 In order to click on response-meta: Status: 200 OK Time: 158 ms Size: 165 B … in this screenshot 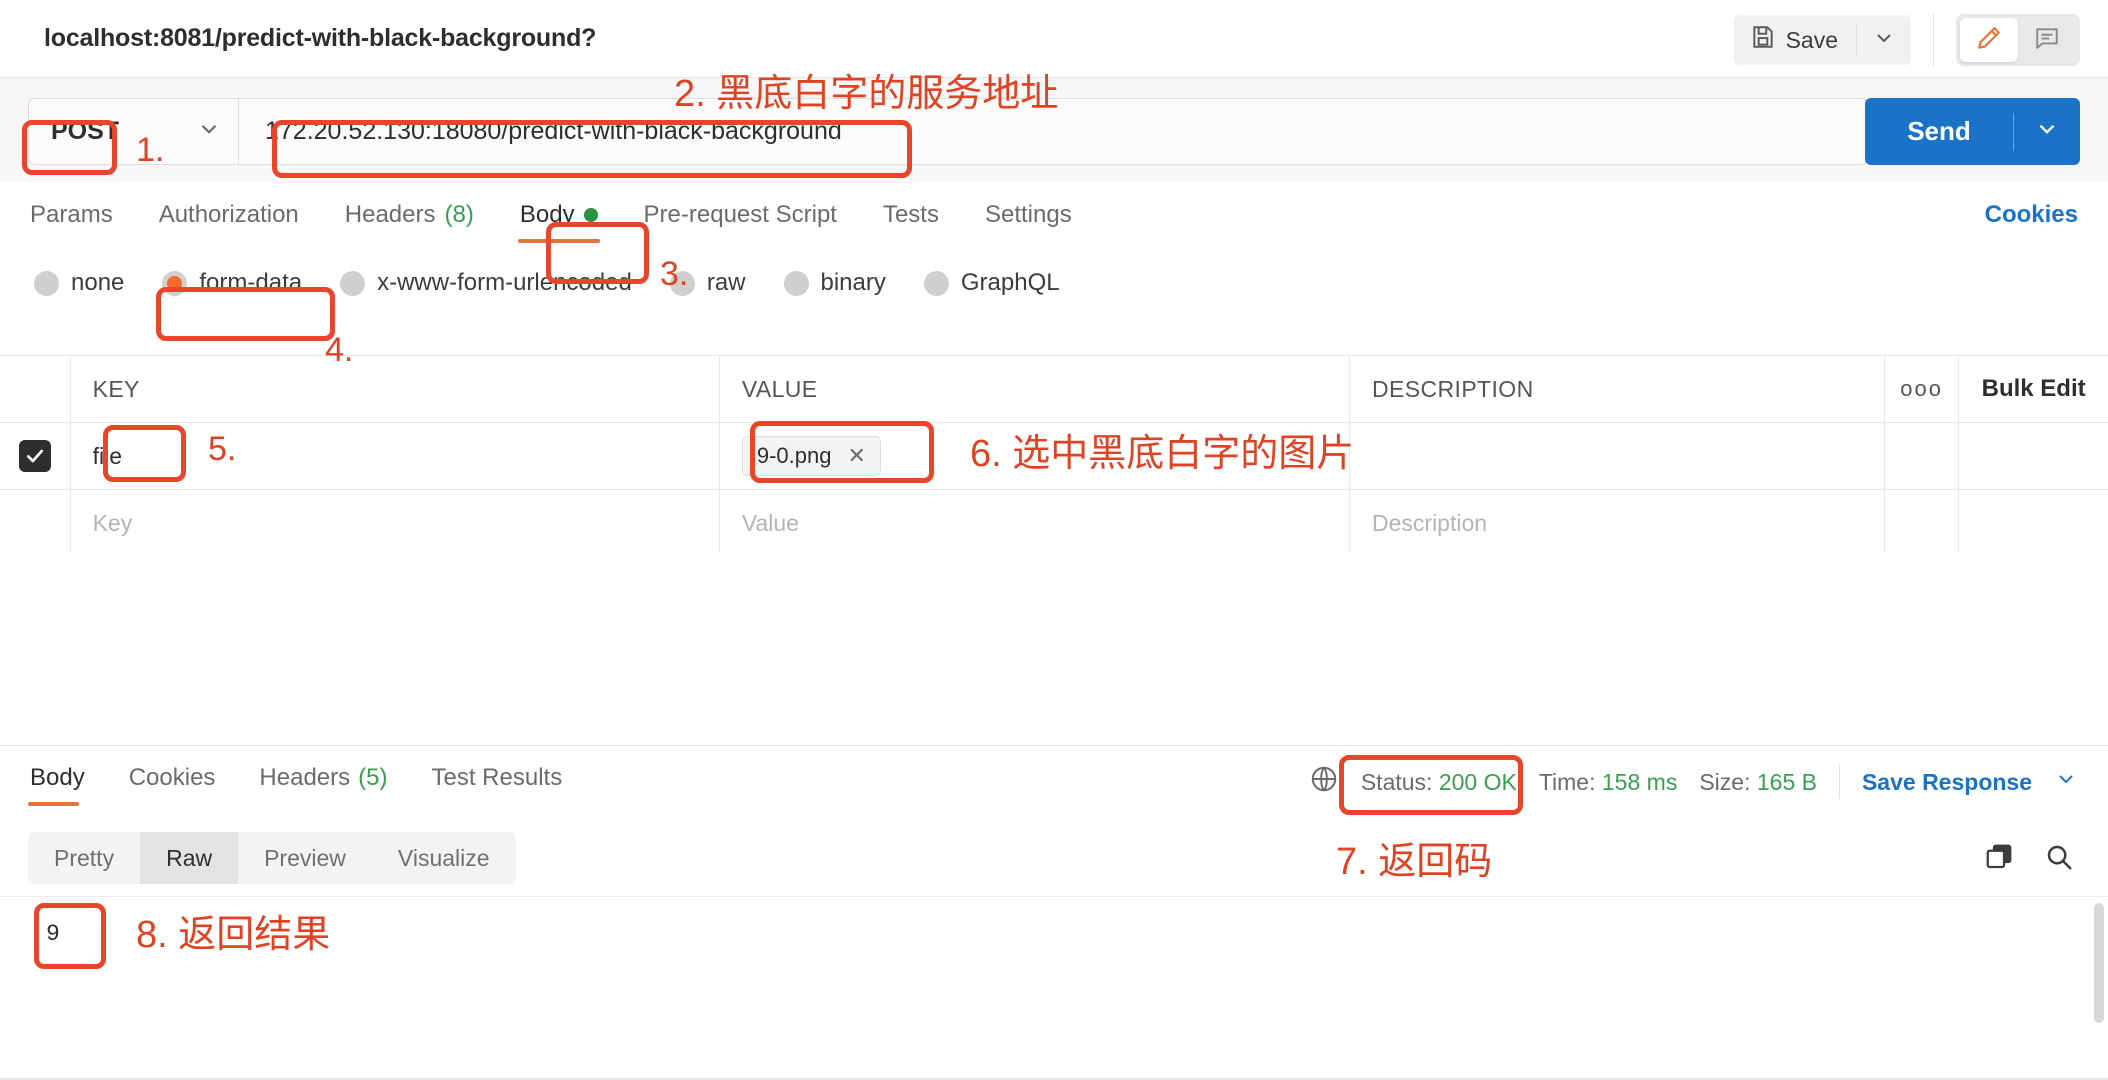, I will do `click(1693, 782)`.